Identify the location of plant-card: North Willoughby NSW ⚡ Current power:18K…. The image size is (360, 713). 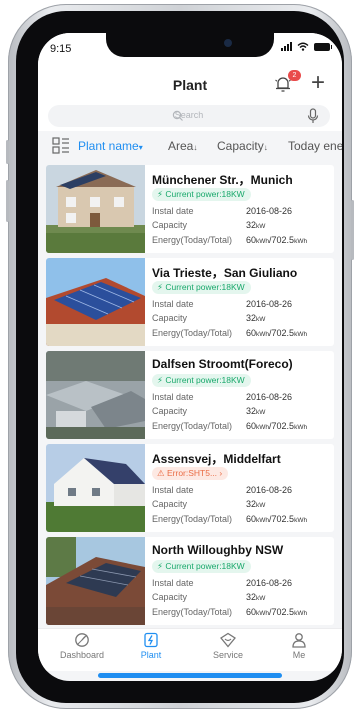
(190, 581).